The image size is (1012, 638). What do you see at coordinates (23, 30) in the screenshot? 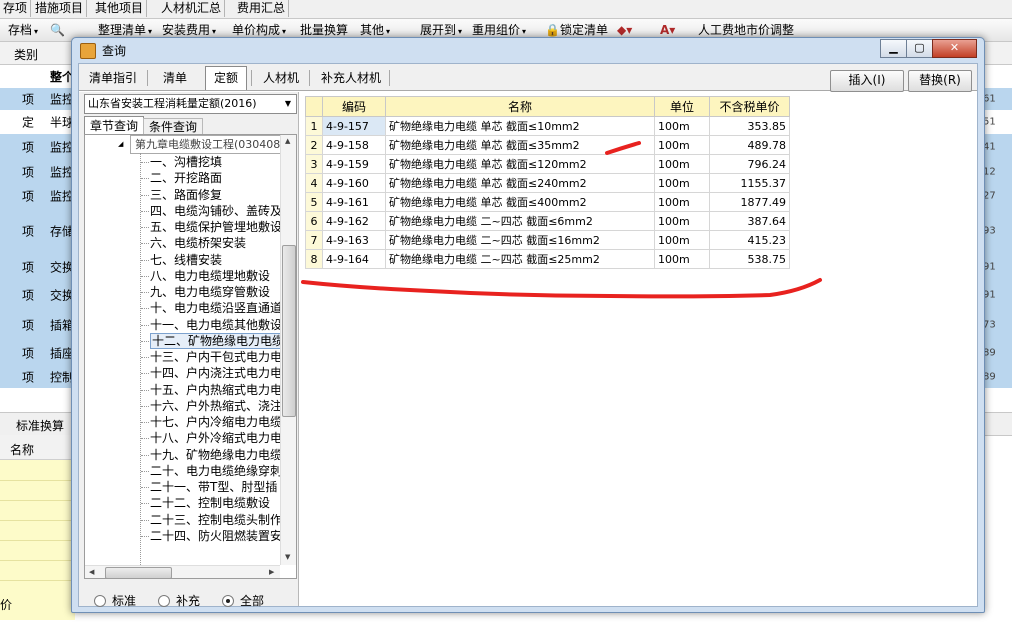
I see `toolbar-archive: 存档 ▾` at bounding box center [23, 30].